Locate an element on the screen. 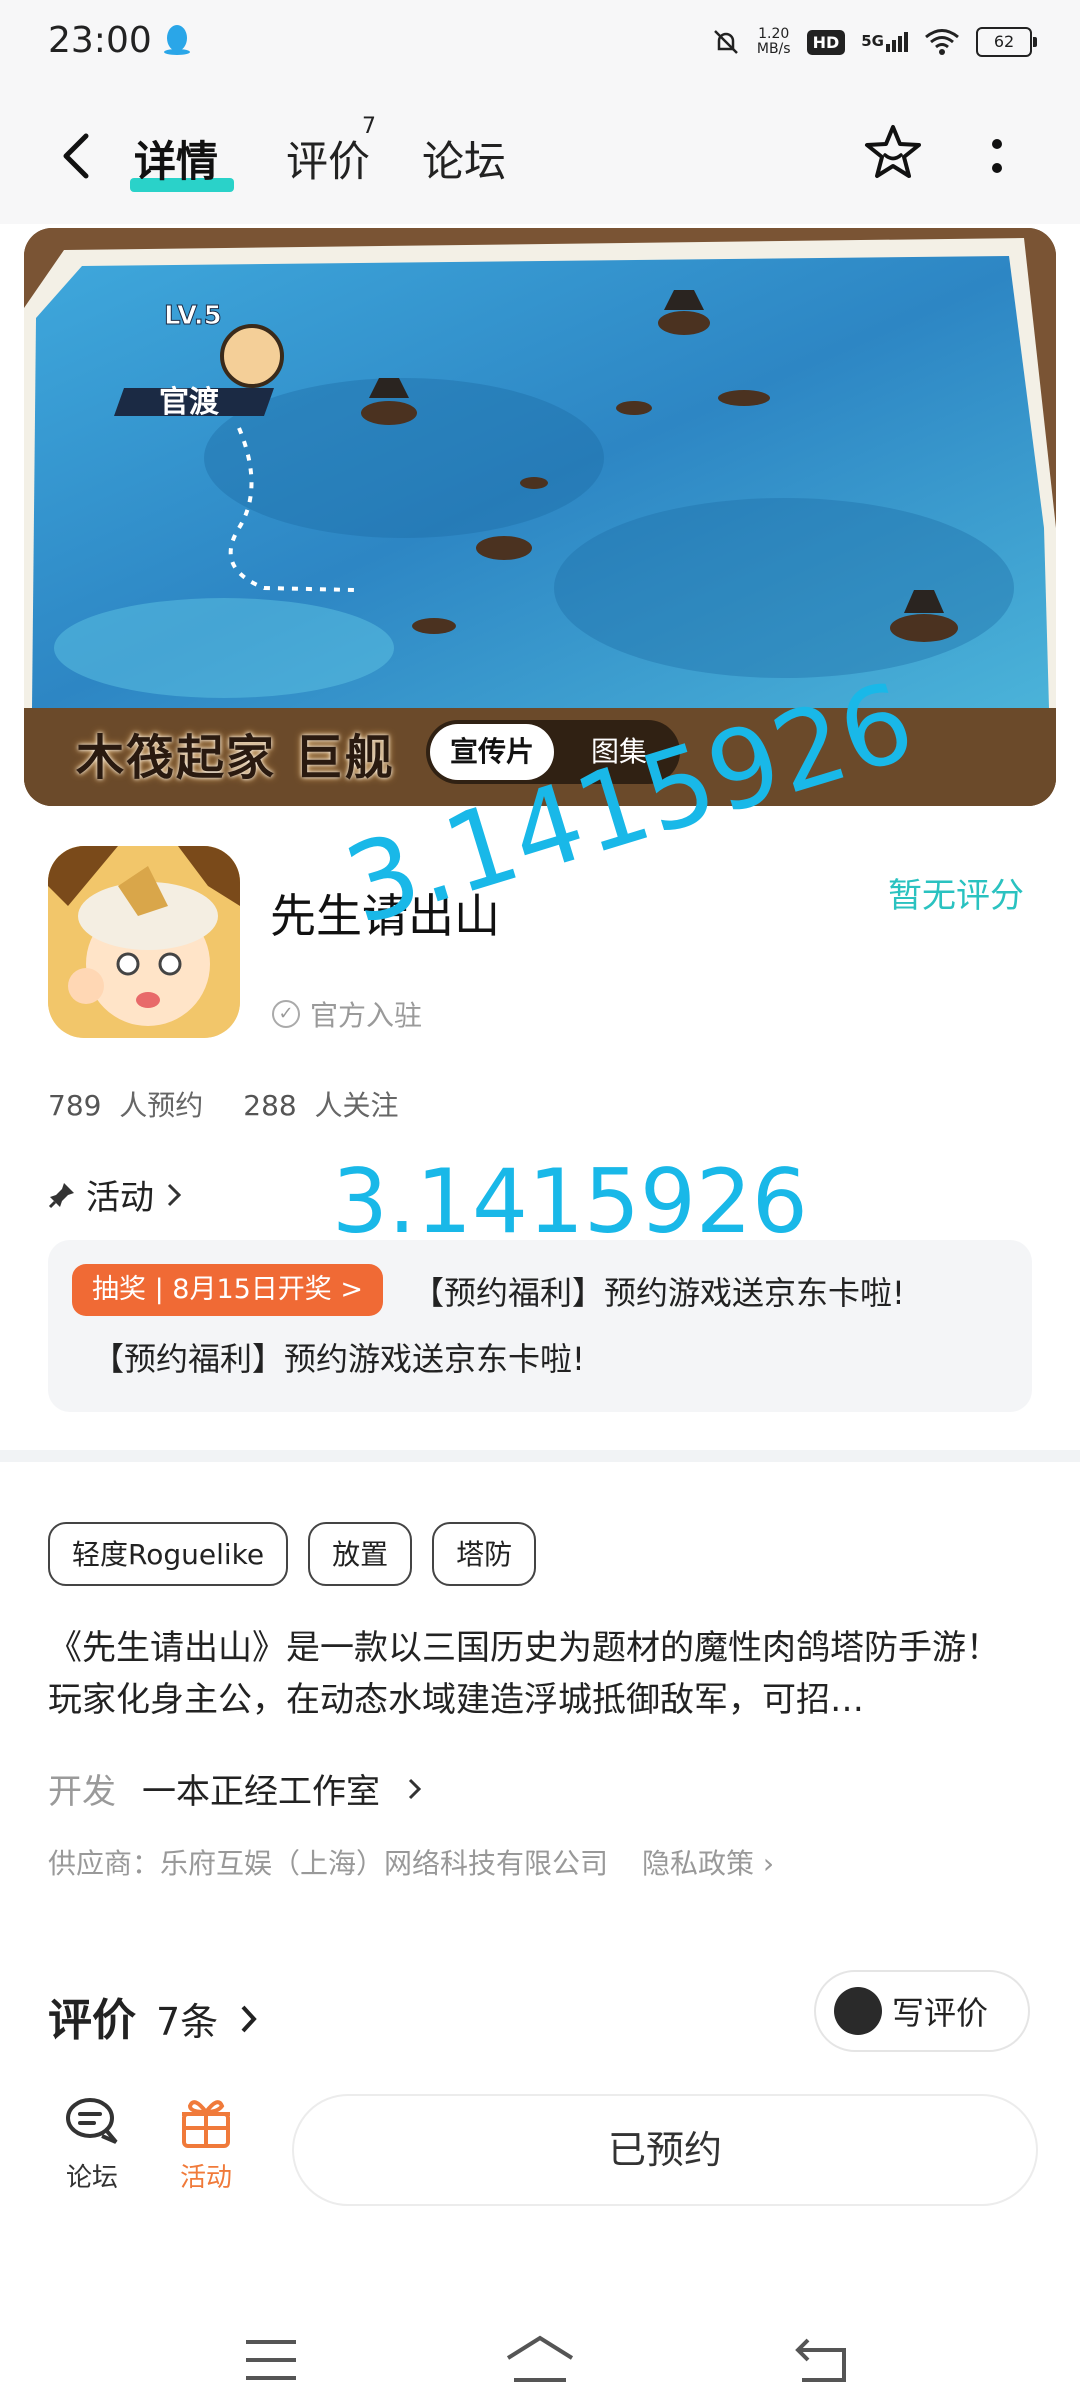 The width and height of the screenshot is (1080, 2408). reservation-label: 人预约 is located at coordinates (161, 1105).